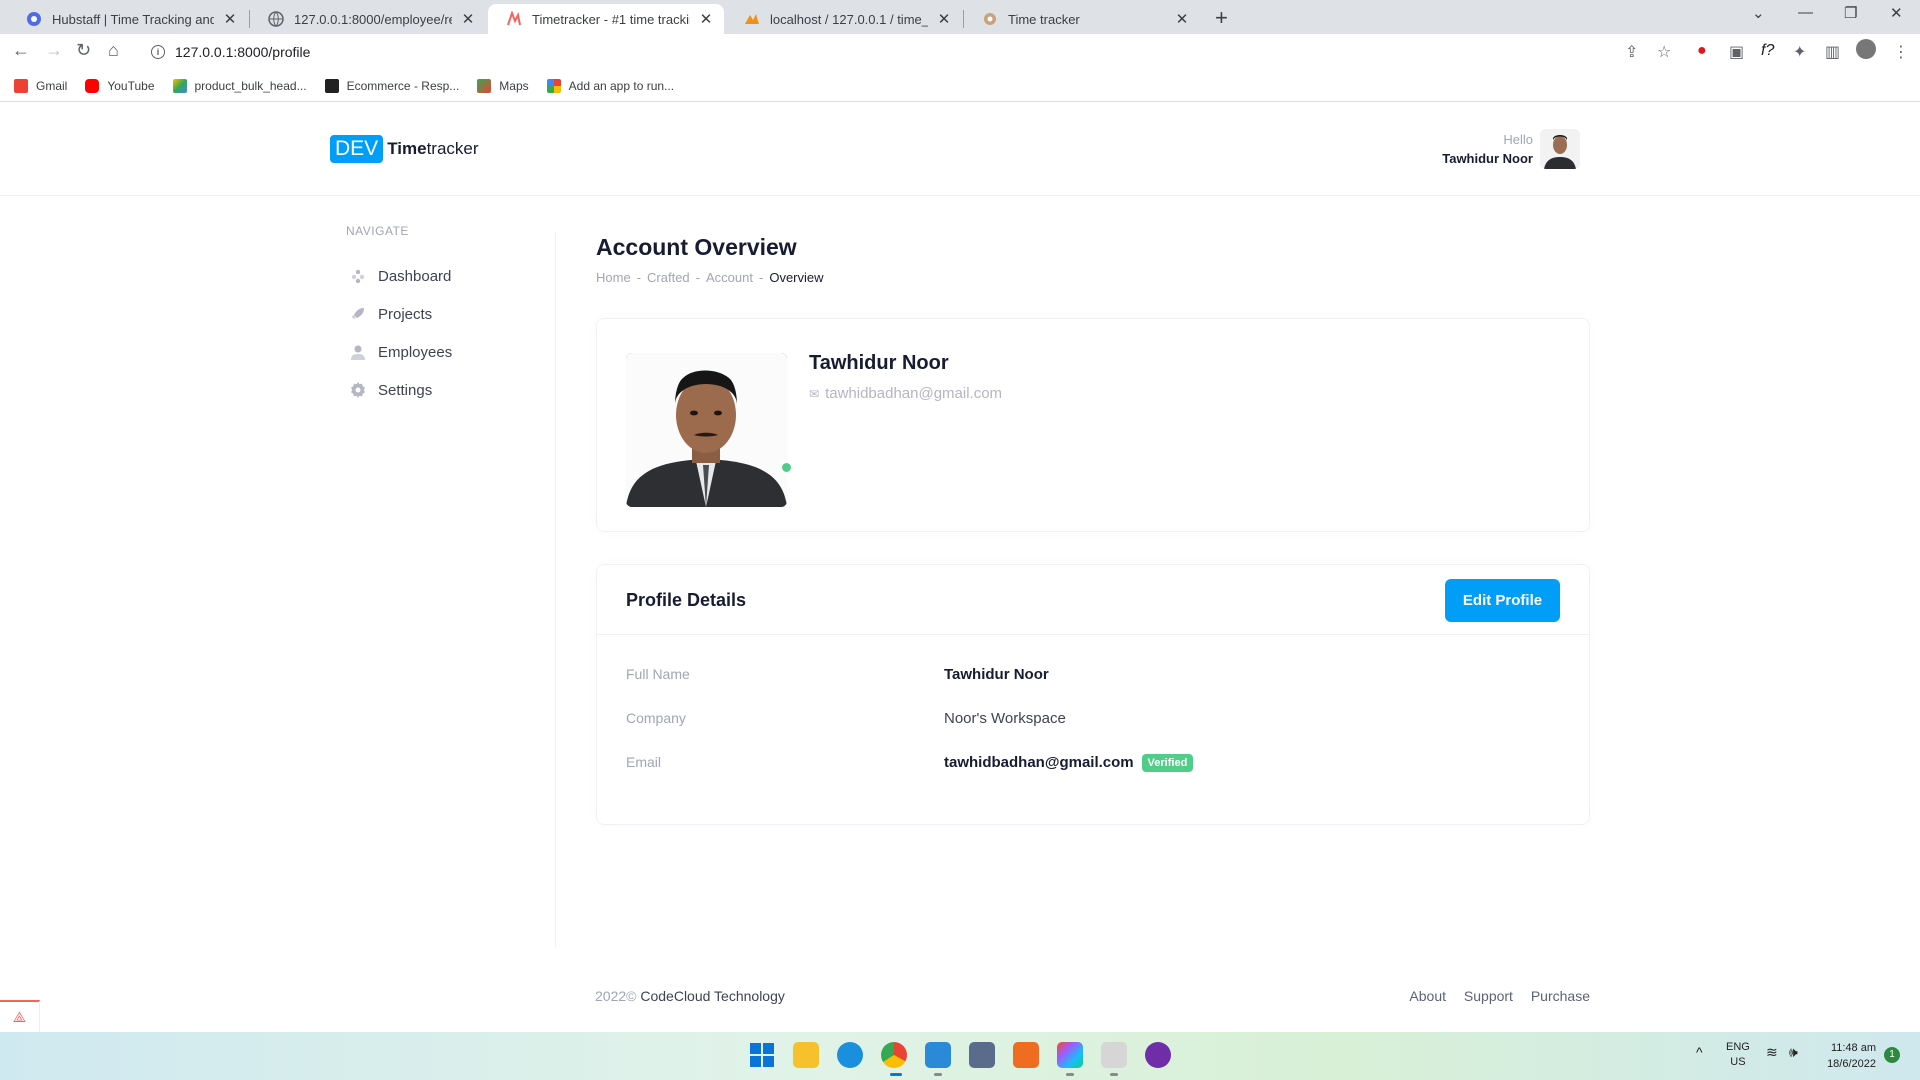  What do you see at coordinates (92, 85) in the screenshot?
I see `youtube-icon` at bounding box center [92, 85].